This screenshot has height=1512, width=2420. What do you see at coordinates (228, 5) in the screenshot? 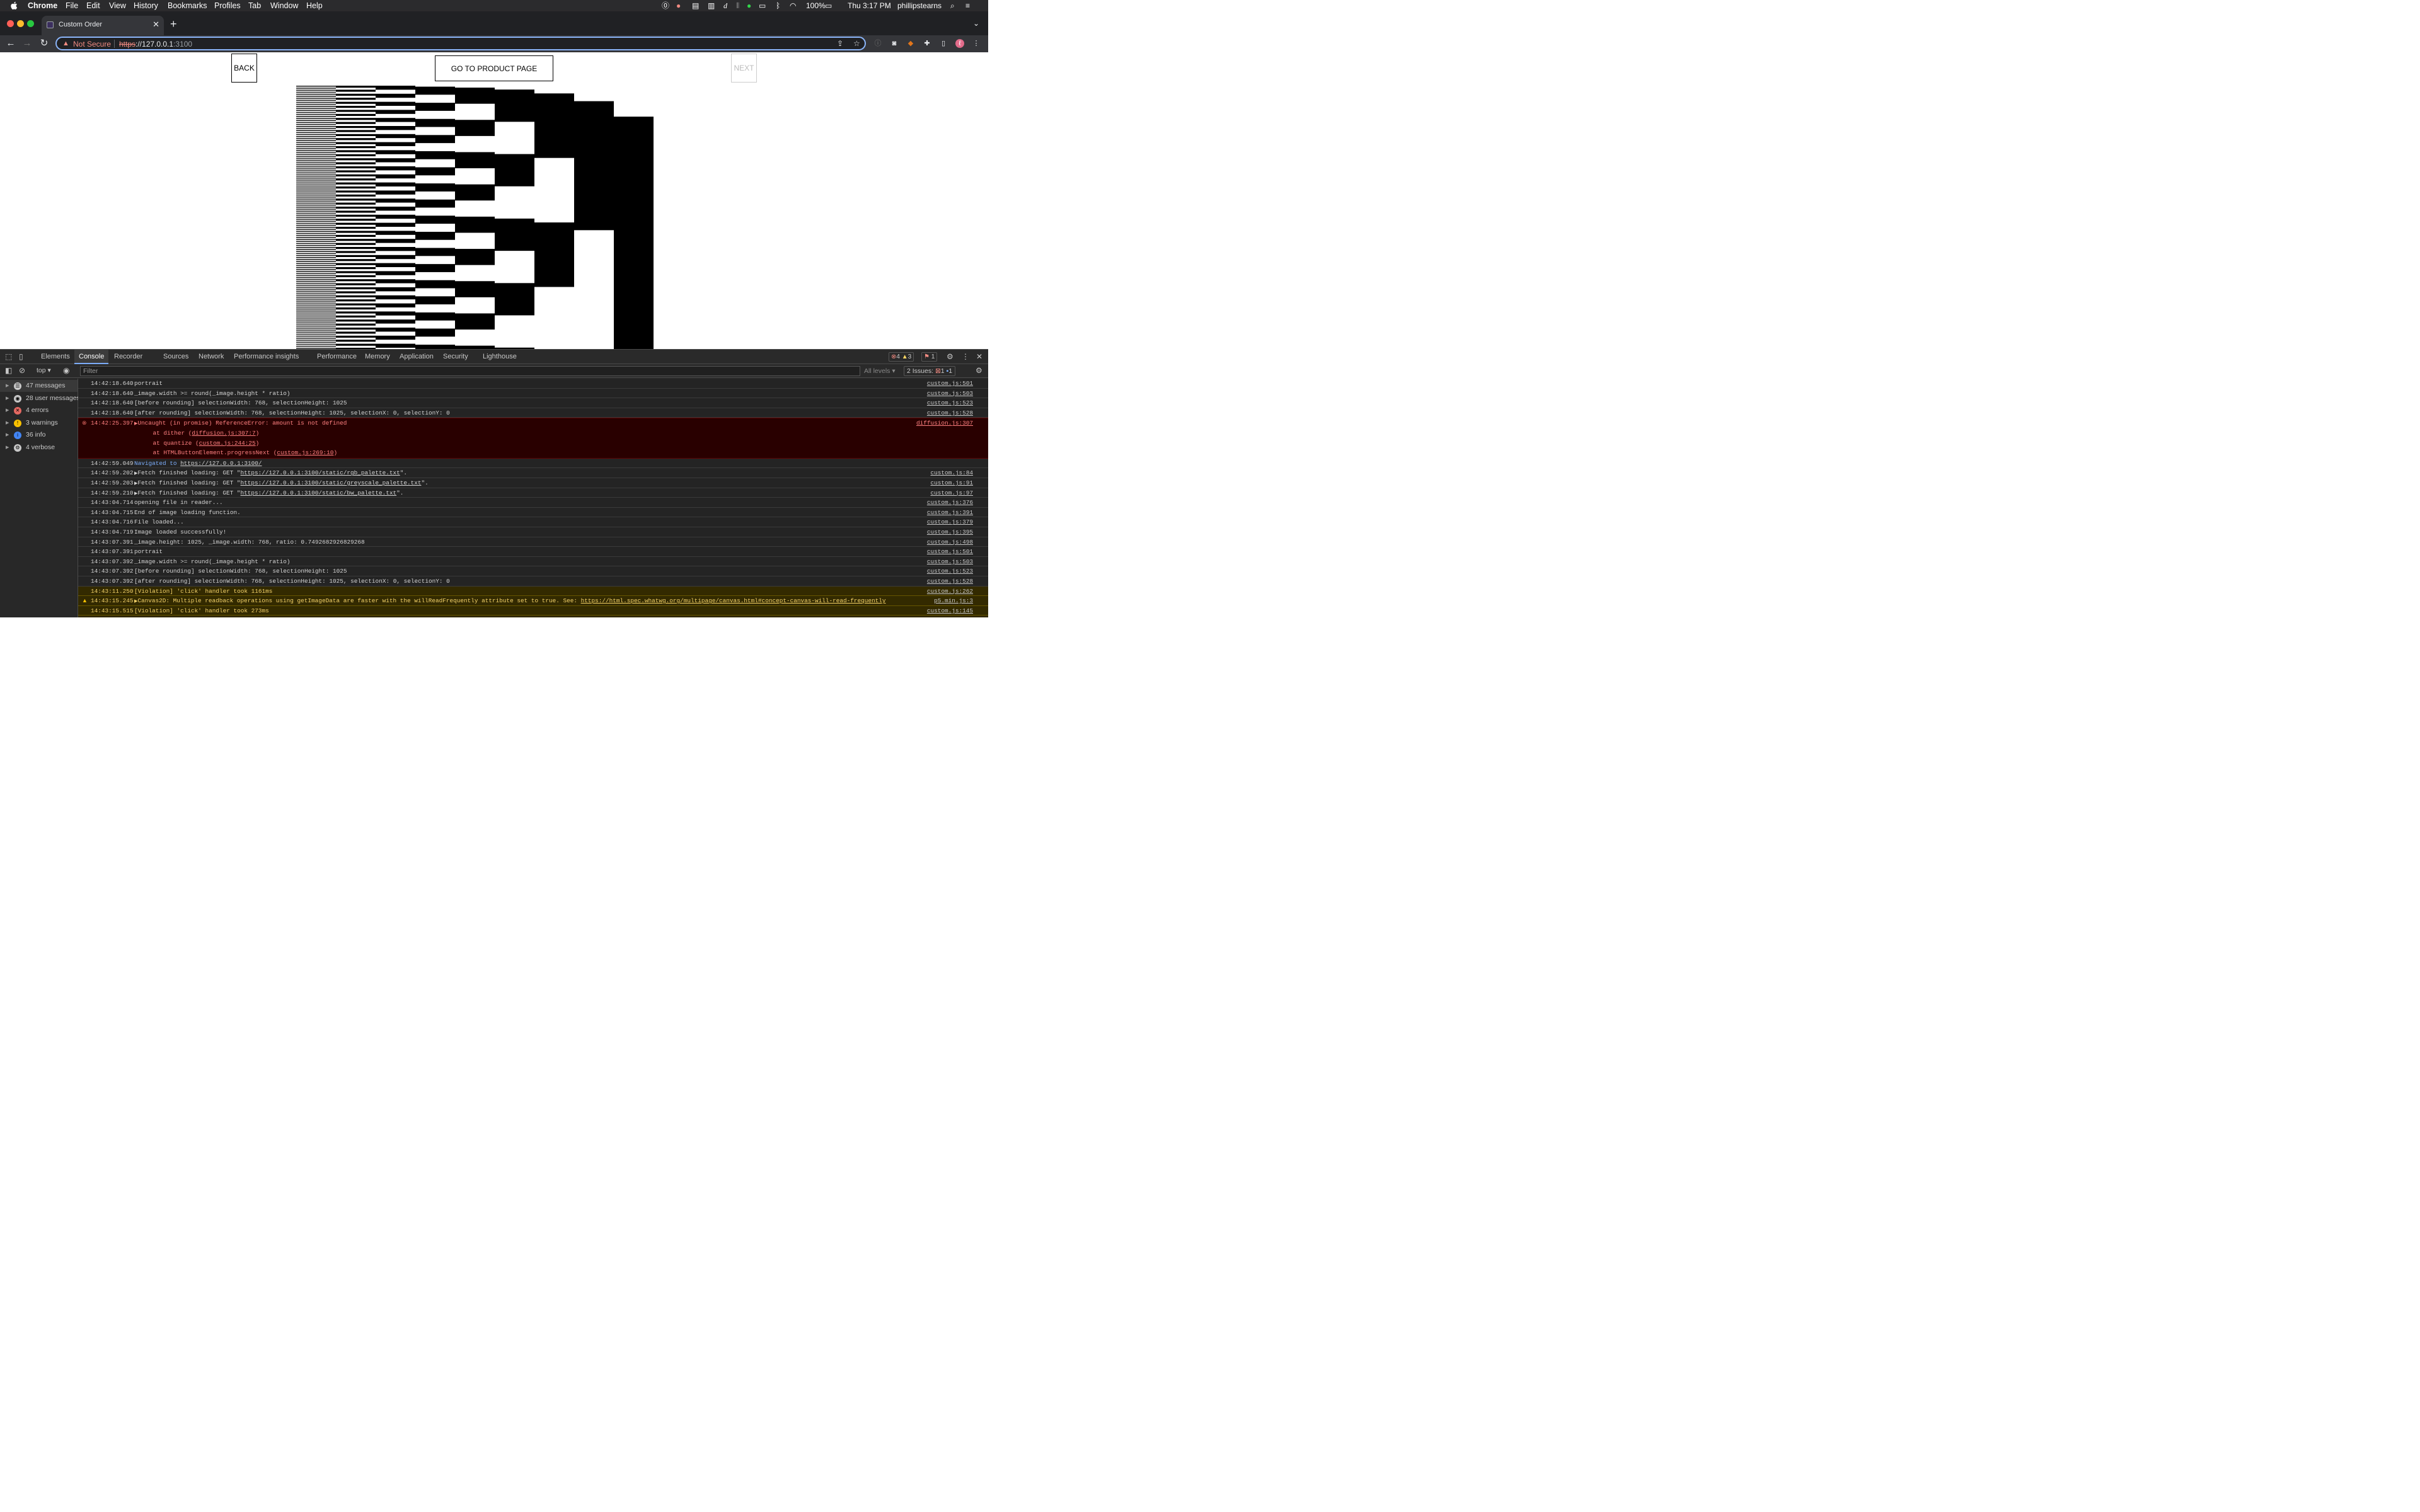
I see `menu-profiles: Profiles` at bounding box center [228, 5].